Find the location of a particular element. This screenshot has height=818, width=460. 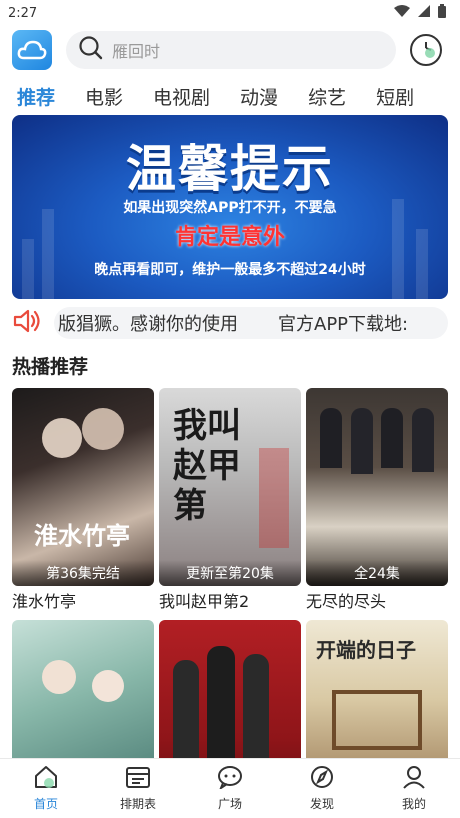

tab-short-drama: 短剧 is located at coordinates (395, 96).